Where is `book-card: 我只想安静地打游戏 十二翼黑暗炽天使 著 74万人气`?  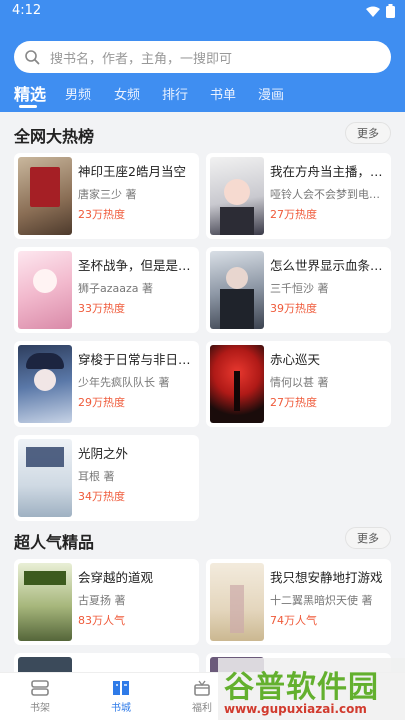
book-card: 我只想安静地打游戏 十二翼黑暗炽天使 著 74万人气 is located at coordinates (298, 602).